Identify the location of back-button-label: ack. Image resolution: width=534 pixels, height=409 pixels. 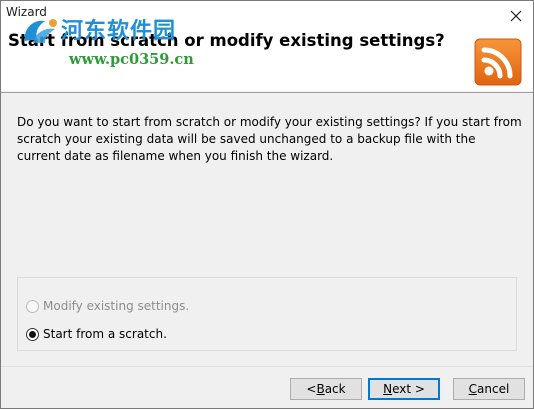
(335, 389).